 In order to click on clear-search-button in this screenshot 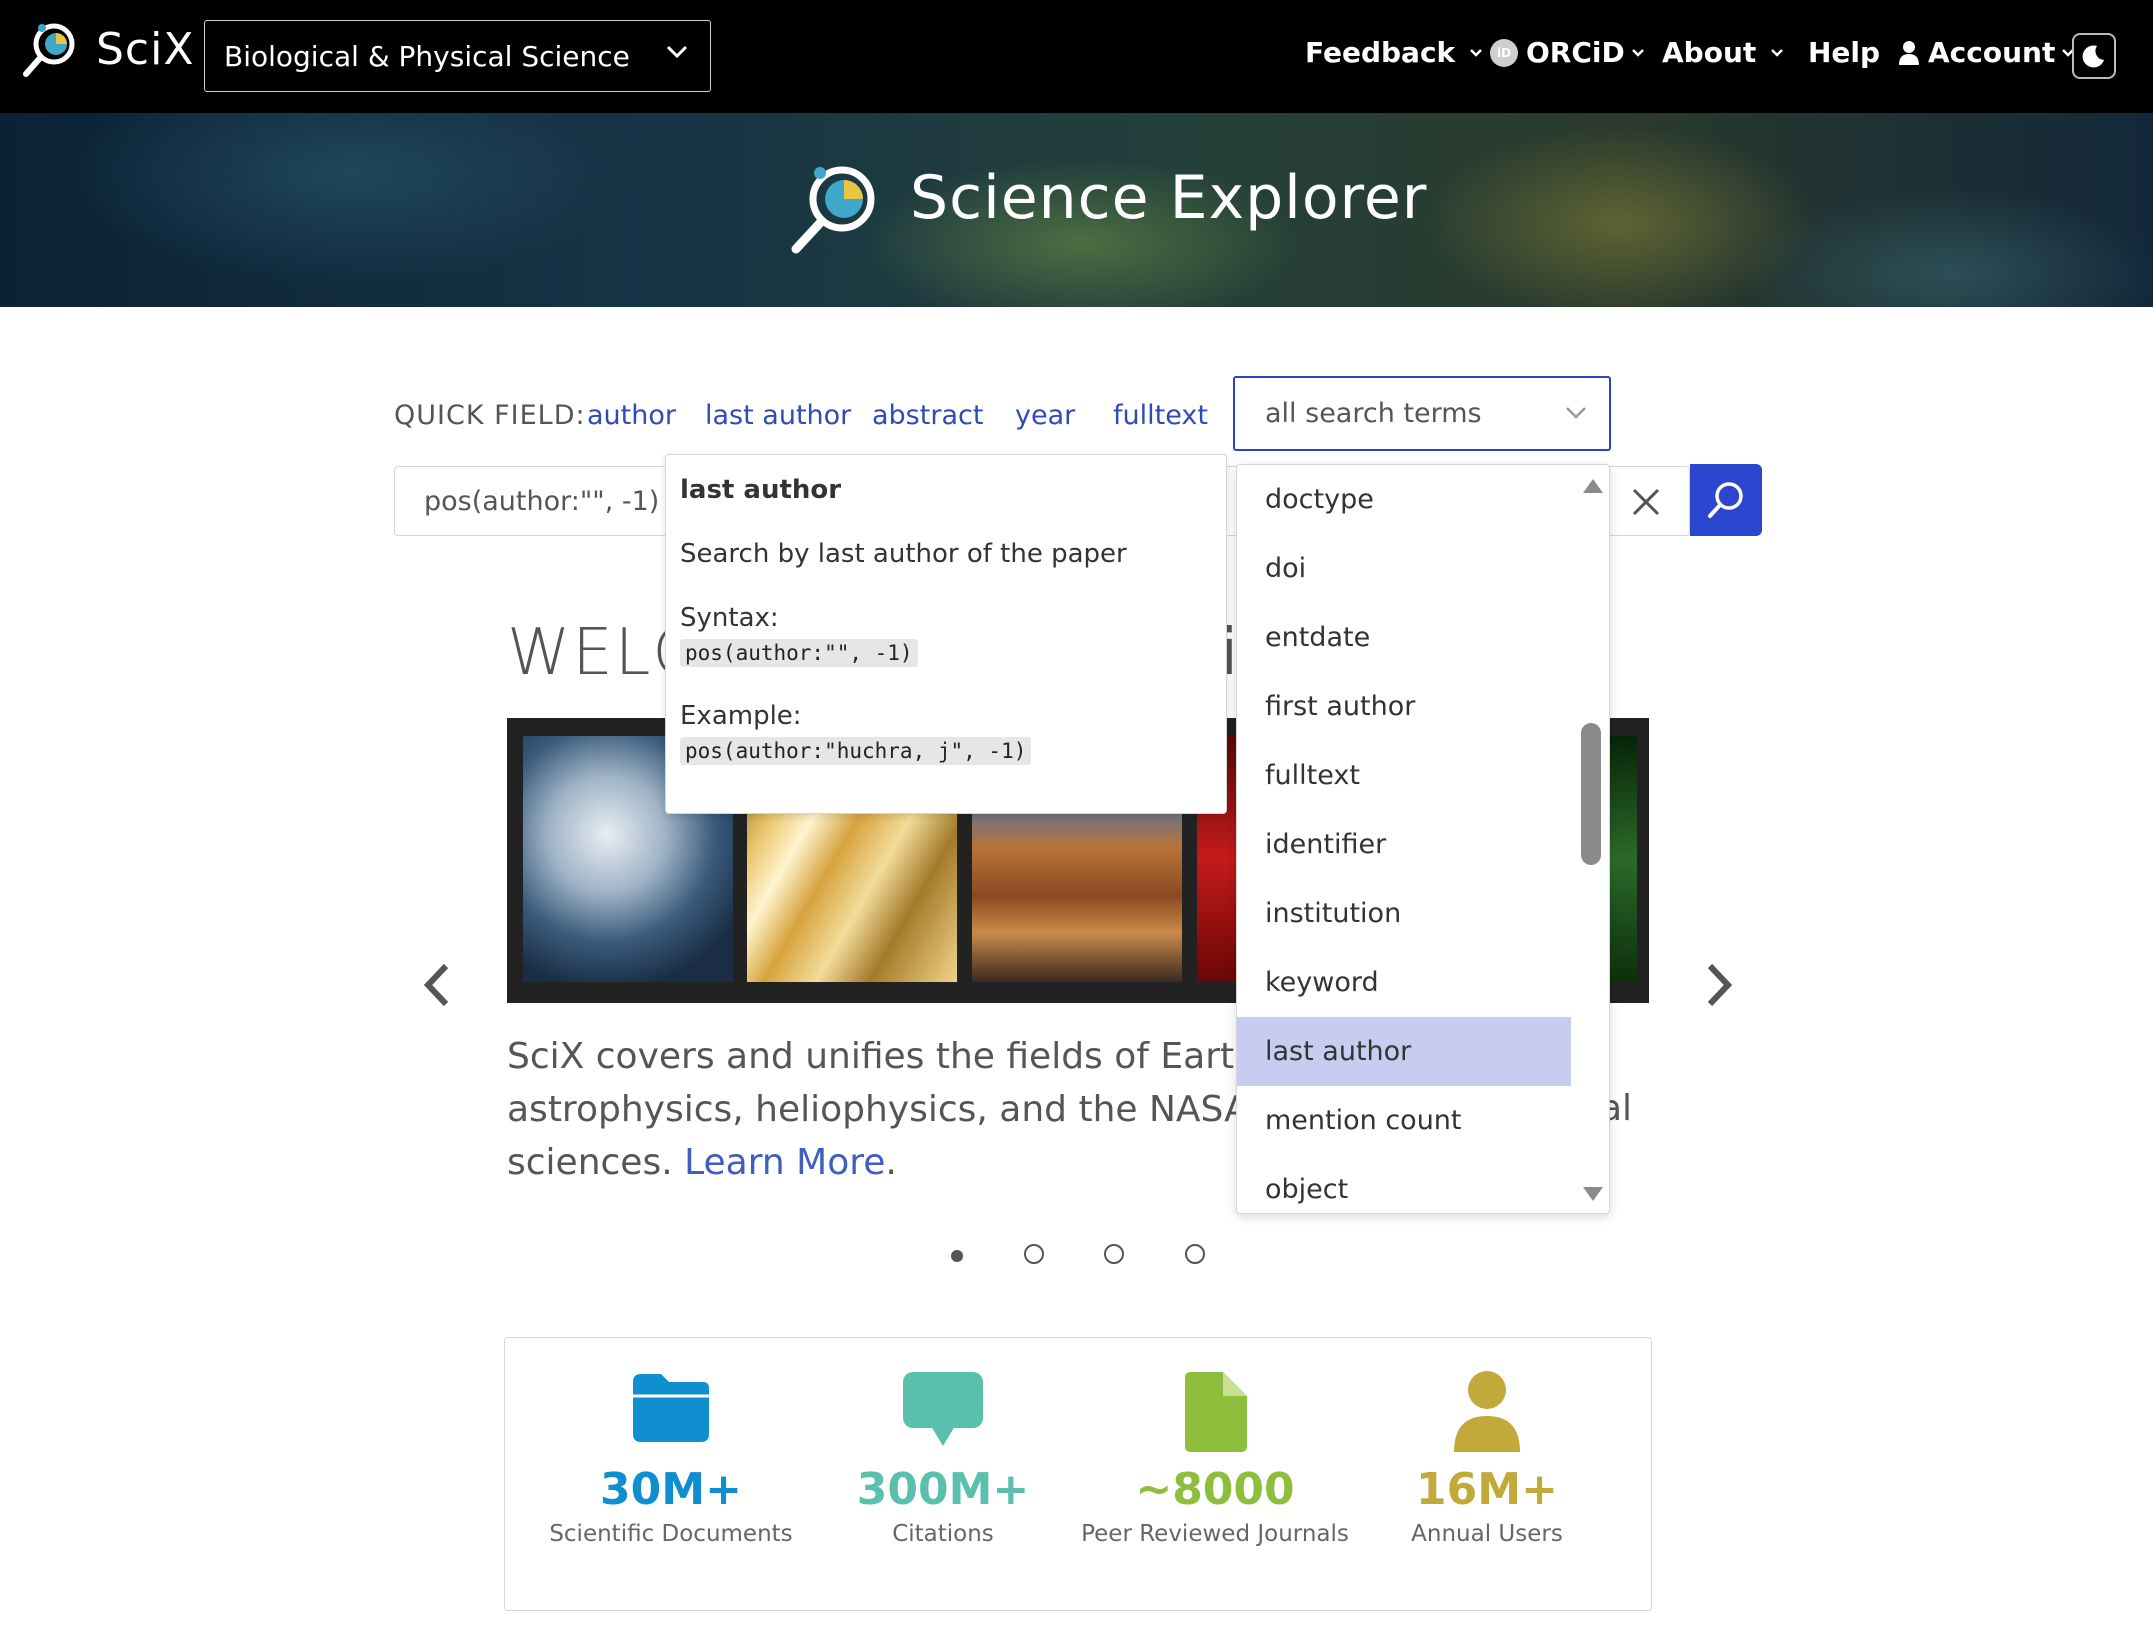, I will do `click(1646, 502)`.